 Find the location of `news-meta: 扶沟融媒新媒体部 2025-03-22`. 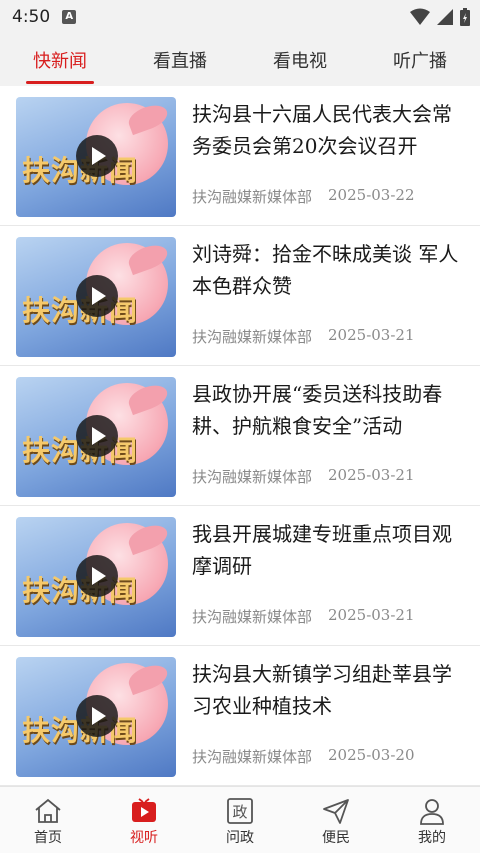

news-meta: 扶沟融媒新媒体部 2025-03-22 is located at coordinates (303, 196).